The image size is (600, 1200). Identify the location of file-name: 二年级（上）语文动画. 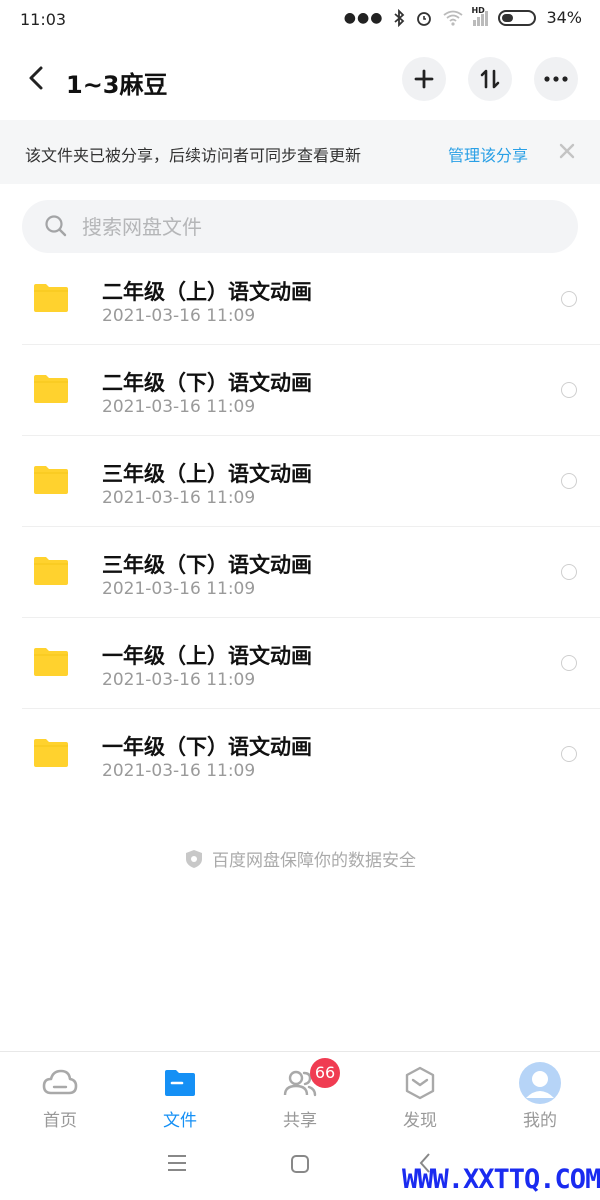
(207, 292).